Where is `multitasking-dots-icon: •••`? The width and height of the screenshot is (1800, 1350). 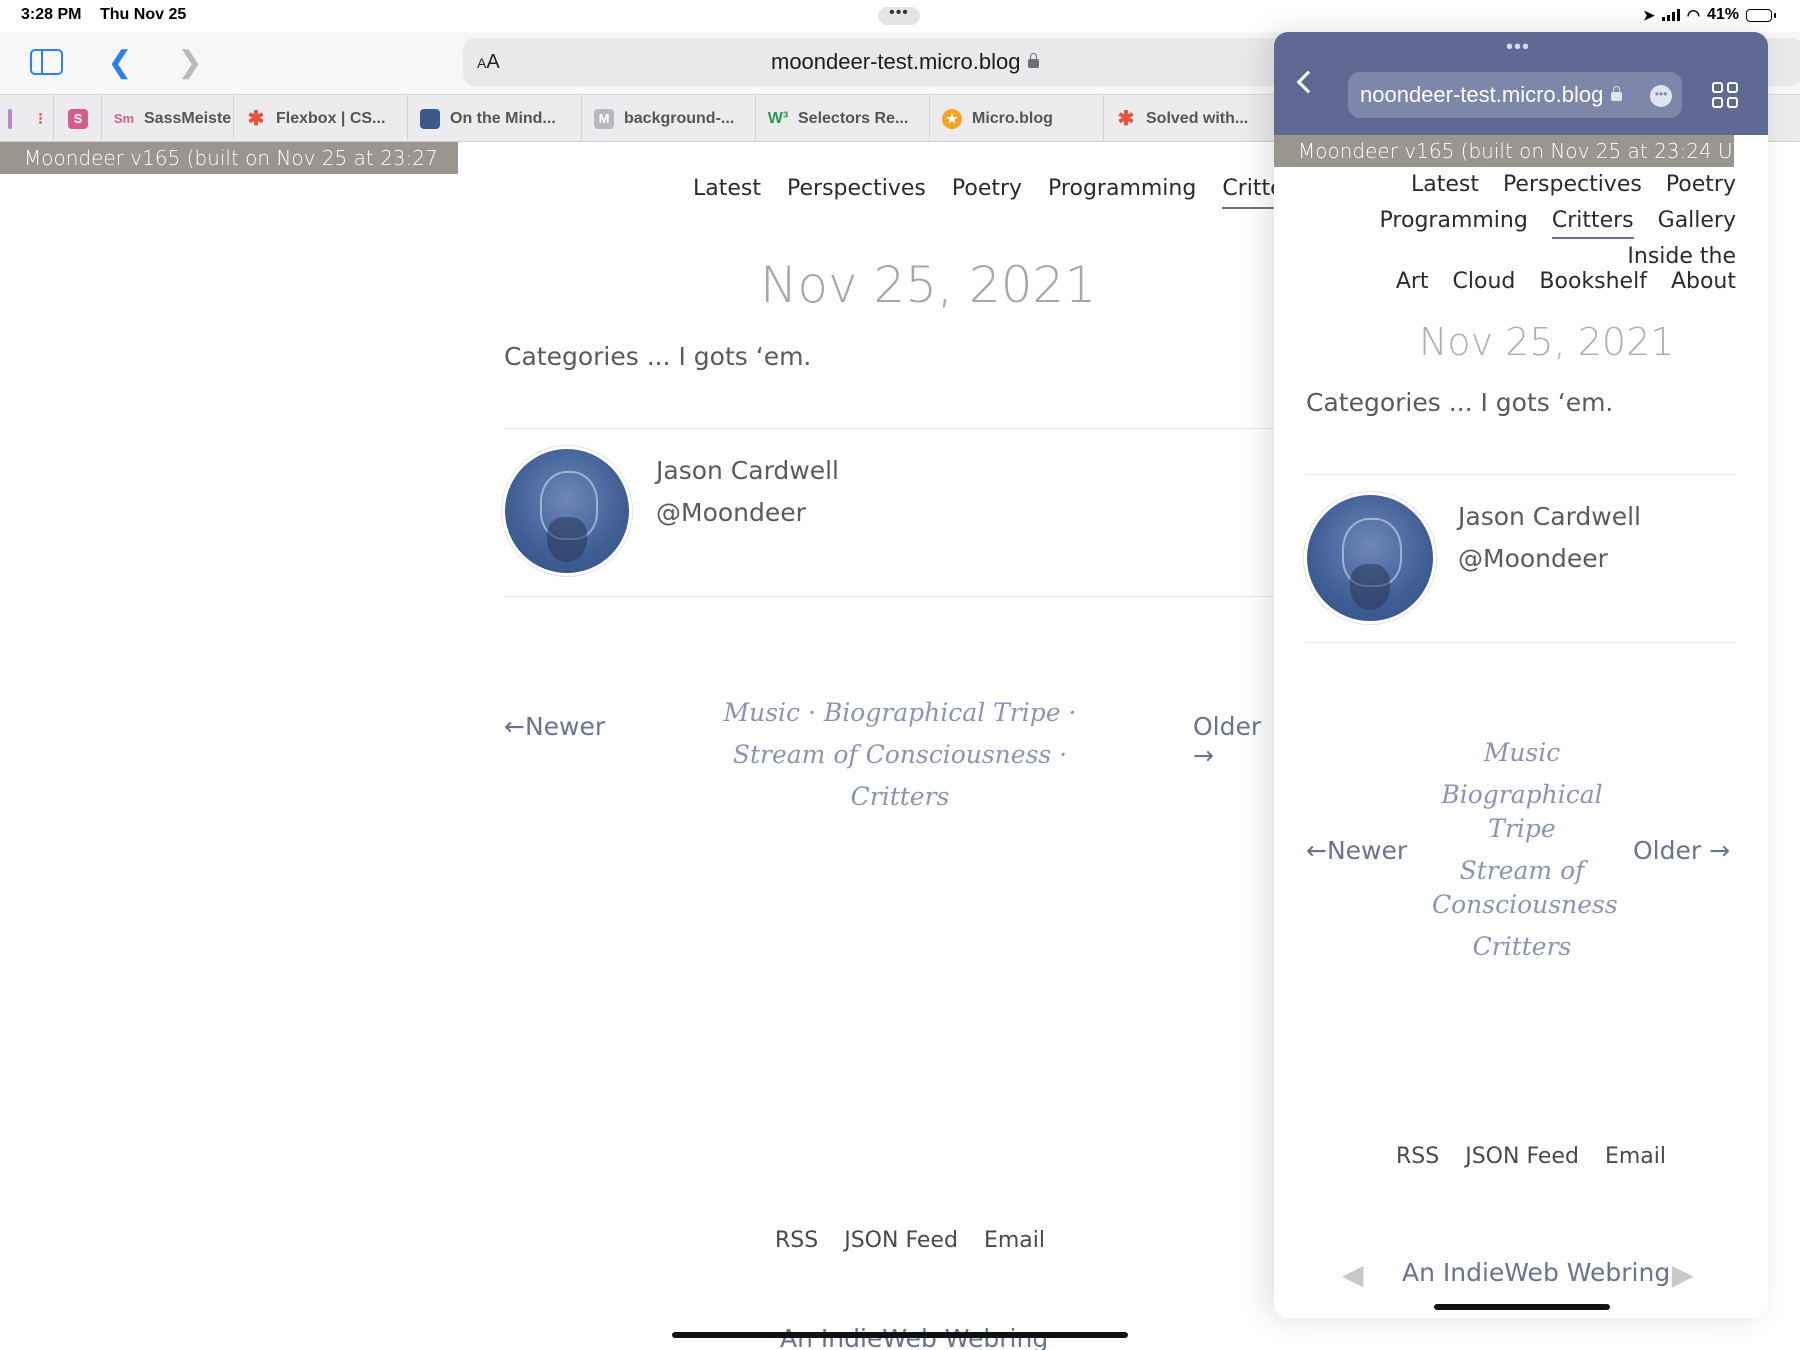 multitasking-dots-icon: ••• is located at coordinates (899, 15).